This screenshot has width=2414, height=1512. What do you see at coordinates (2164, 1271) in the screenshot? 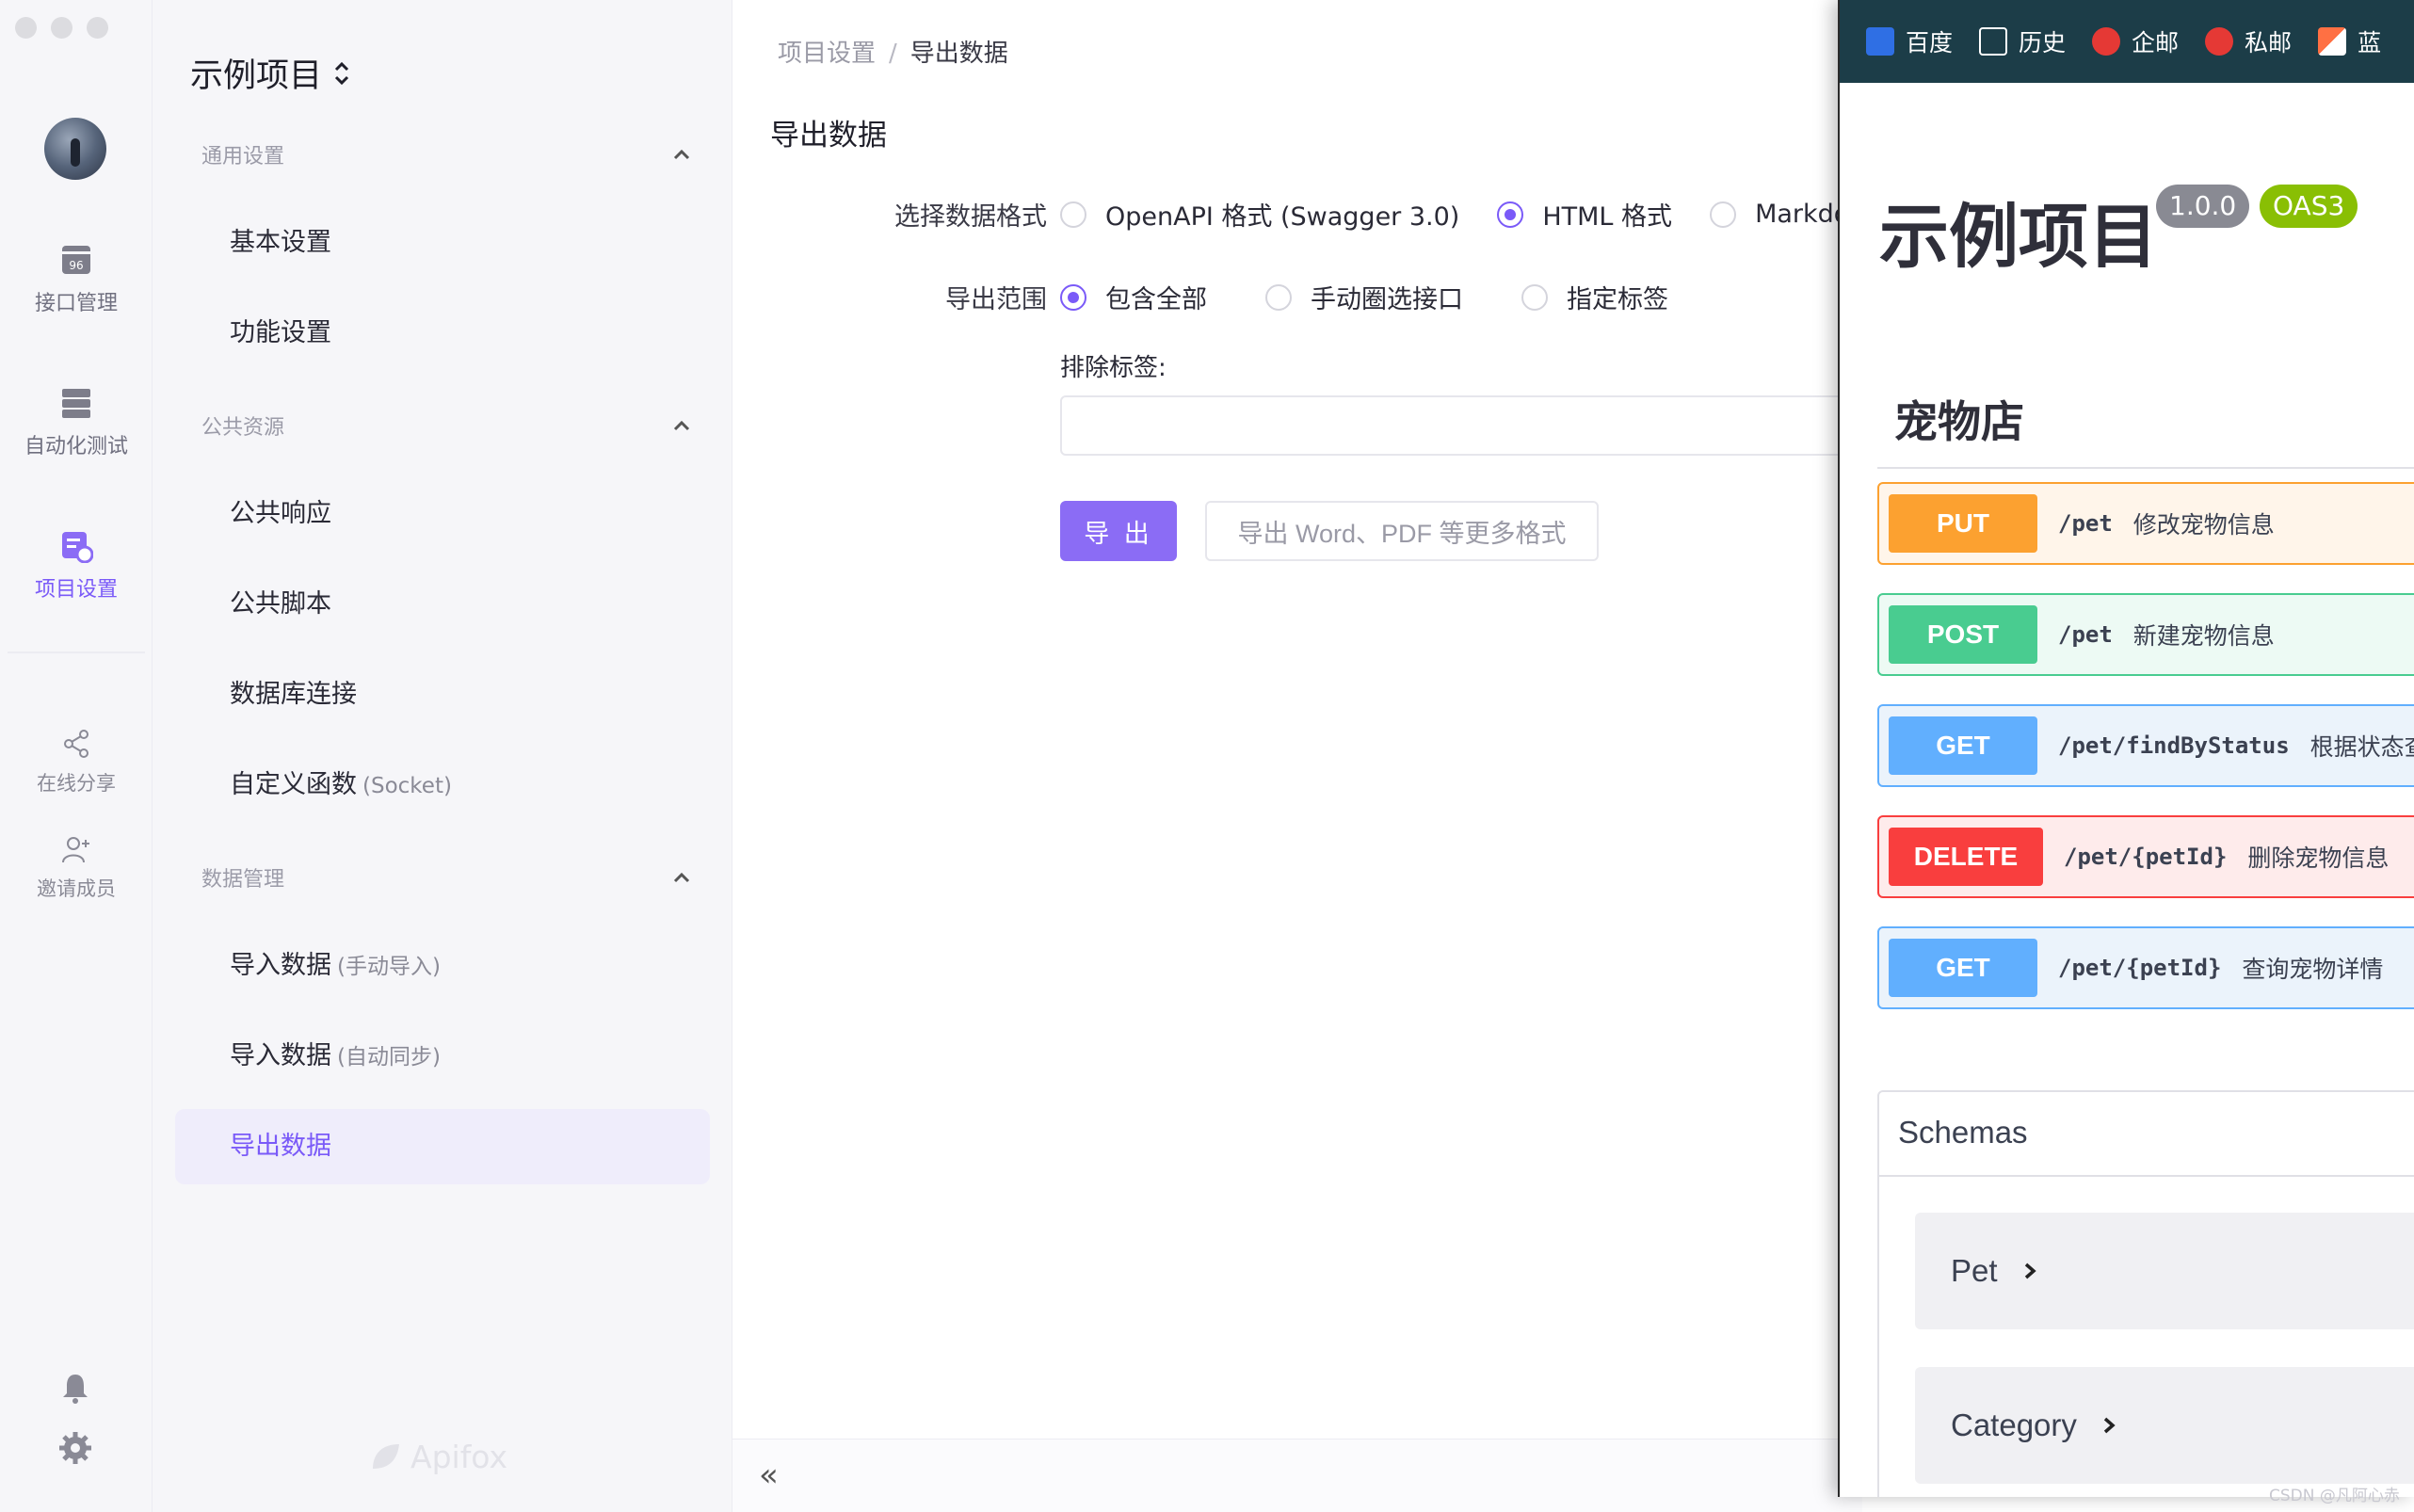
I see `schema-item-pet: Pet` at bounding box center [2164, 1271].